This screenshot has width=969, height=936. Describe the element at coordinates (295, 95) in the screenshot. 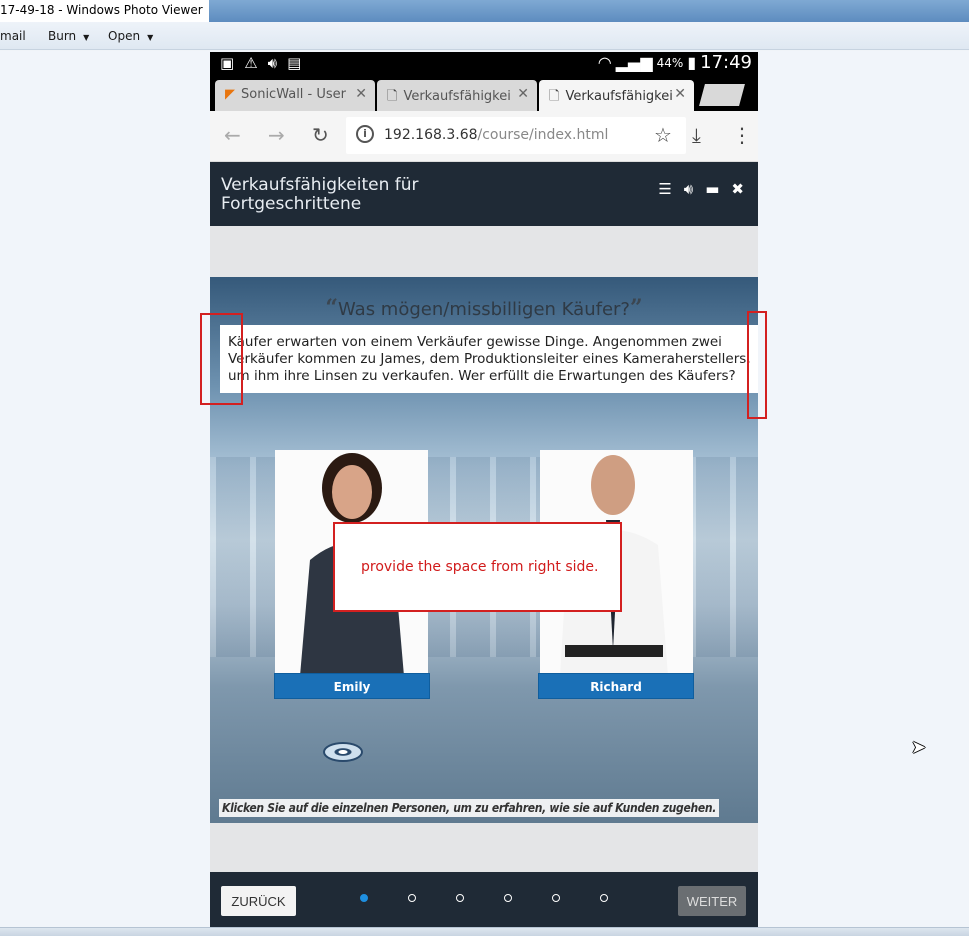

I see `tab-sonicwall: ◤ SonicWall - User ✕` at that location.